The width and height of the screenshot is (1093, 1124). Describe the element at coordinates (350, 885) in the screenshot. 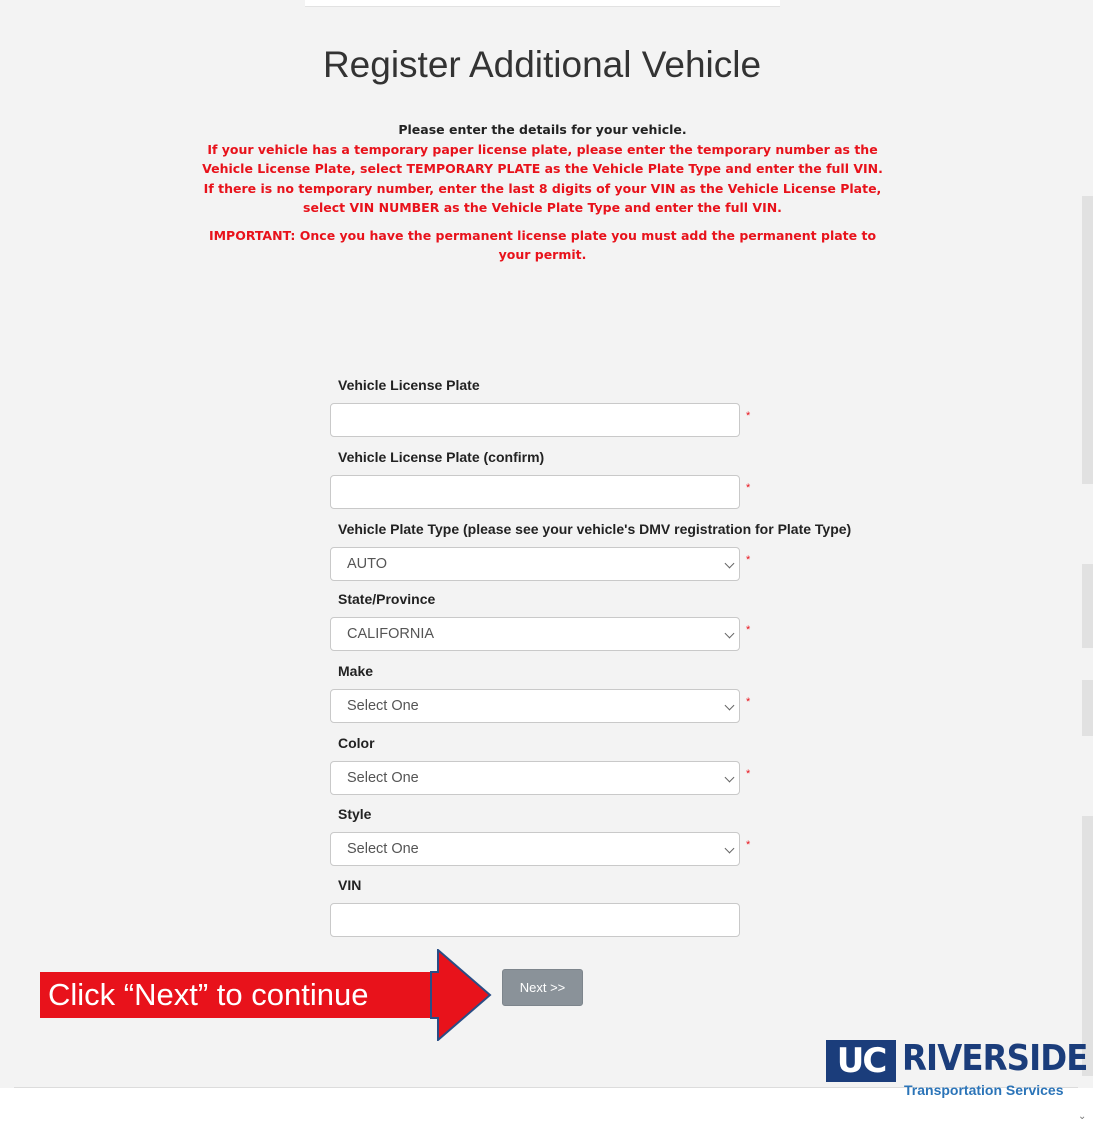

I see `vin-label: VIN` at that location.